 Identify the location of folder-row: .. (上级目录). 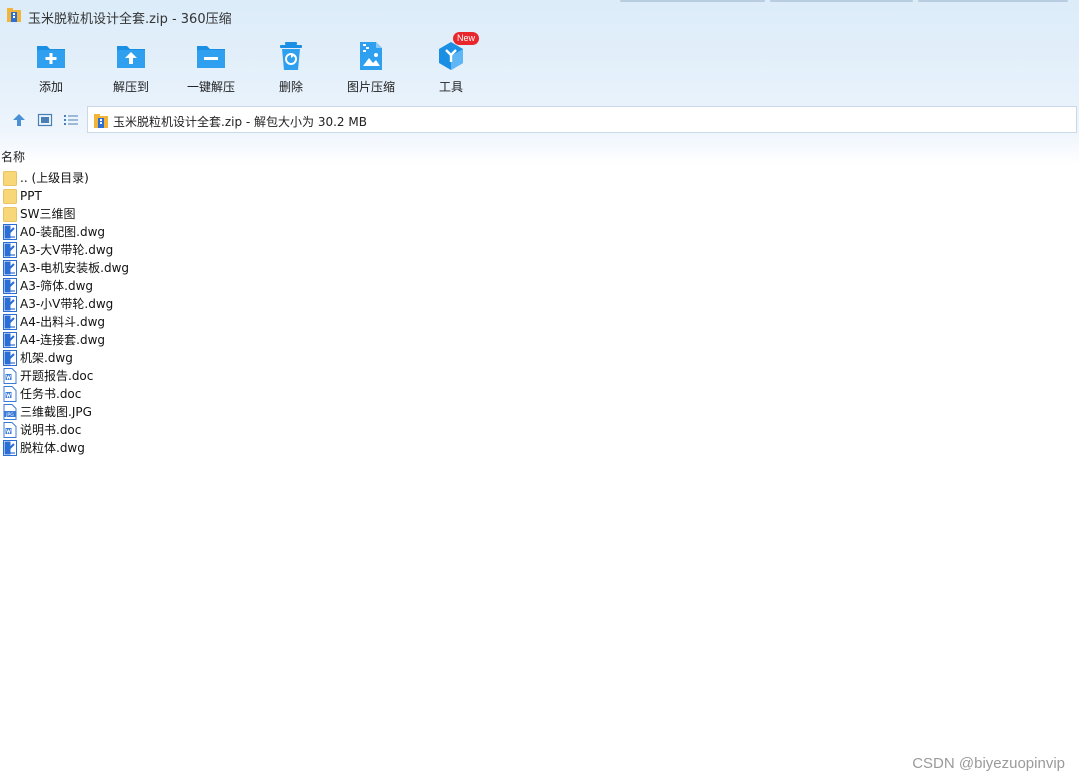
(300, 178).